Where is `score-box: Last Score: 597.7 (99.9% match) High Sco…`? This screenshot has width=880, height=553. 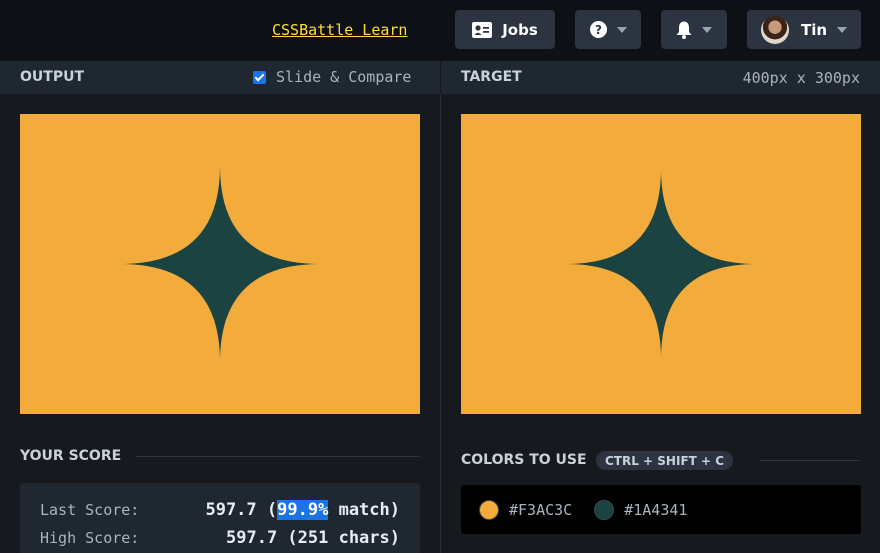
score-box: Last Score: 597.7 (99.9% match) High Sco… is located at coordinates (220, 518).